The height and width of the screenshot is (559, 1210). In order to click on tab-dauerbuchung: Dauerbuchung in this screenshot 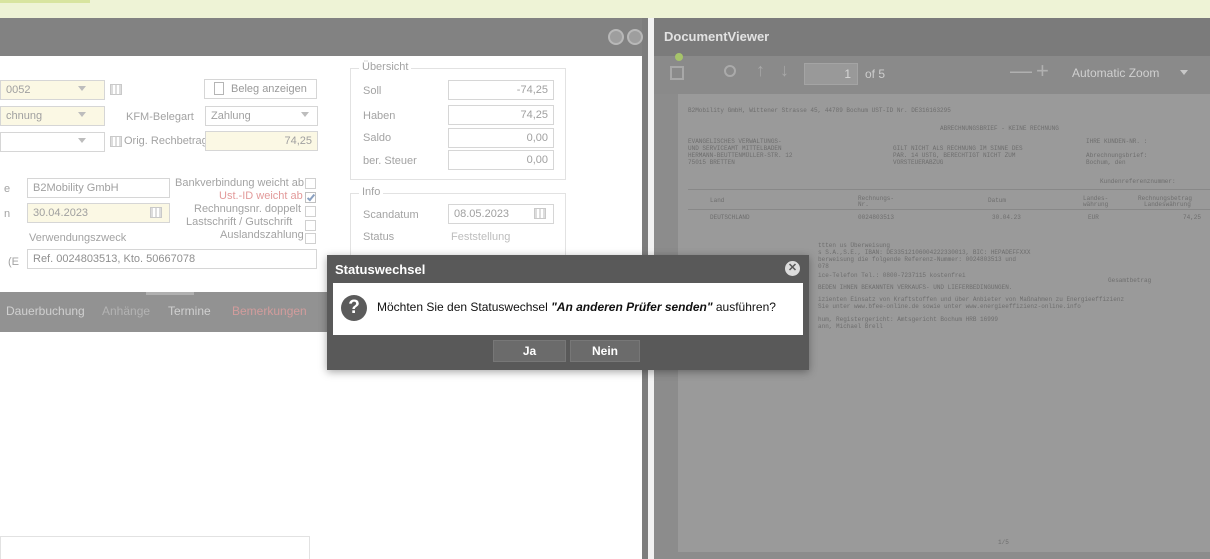, I will do `click(45, 311)`.